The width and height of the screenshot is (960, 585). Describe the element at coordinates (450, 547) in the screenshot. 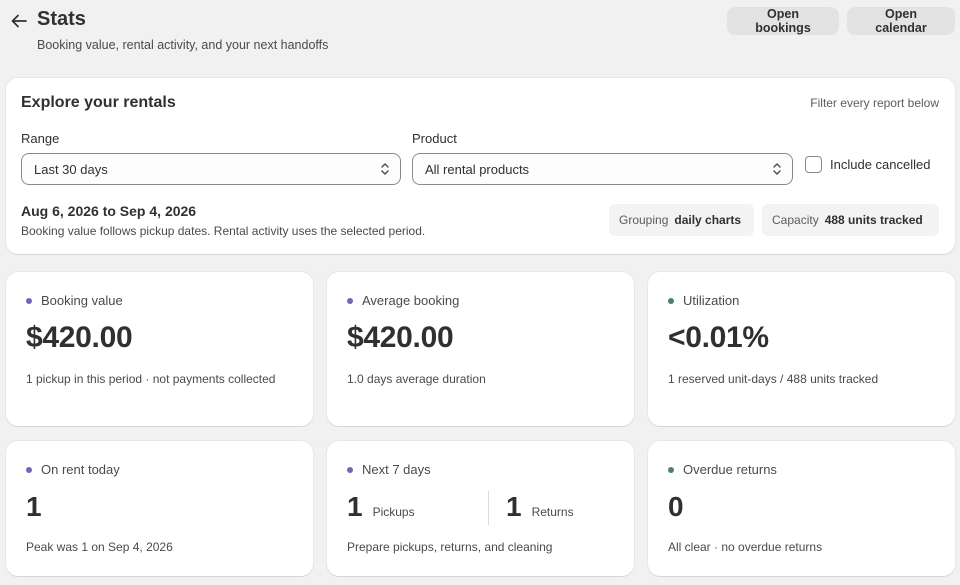

I see `stat-note: Prepare pickups, returns, and cleaning` at that location.